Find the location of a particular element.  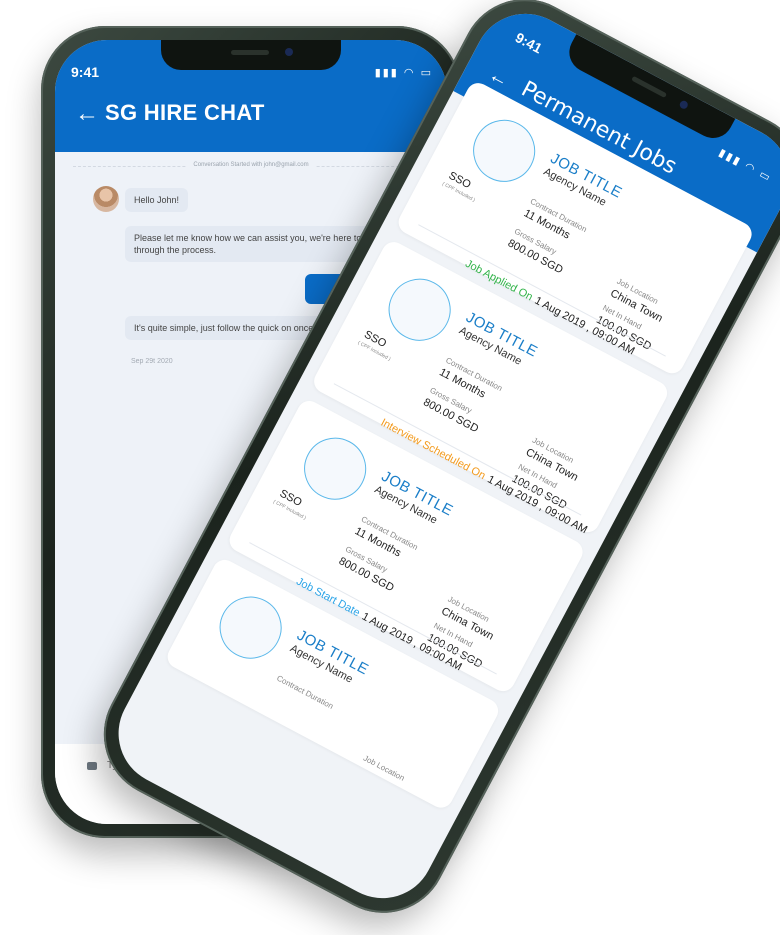

avatar is located at coordinates (106, 199).